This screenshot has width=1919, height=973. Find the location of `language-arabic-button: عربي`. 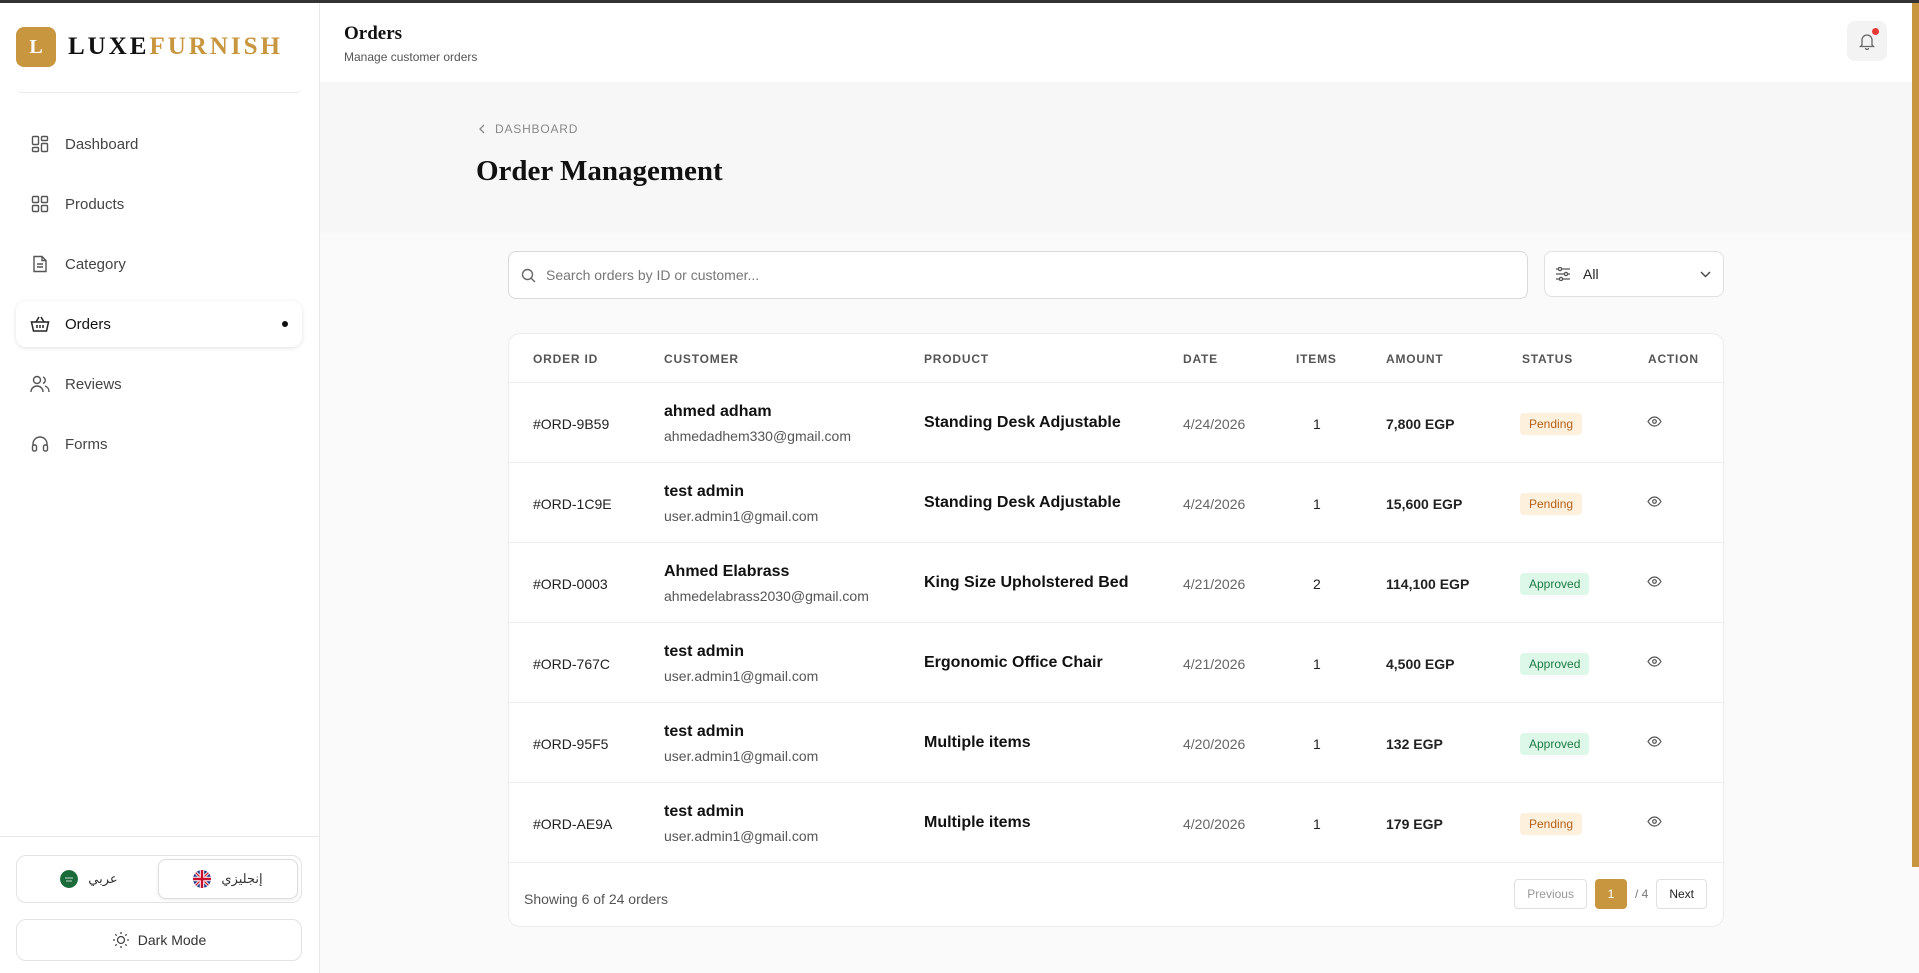

language-arabic-button: عربي is located at coordinates (89, 879).